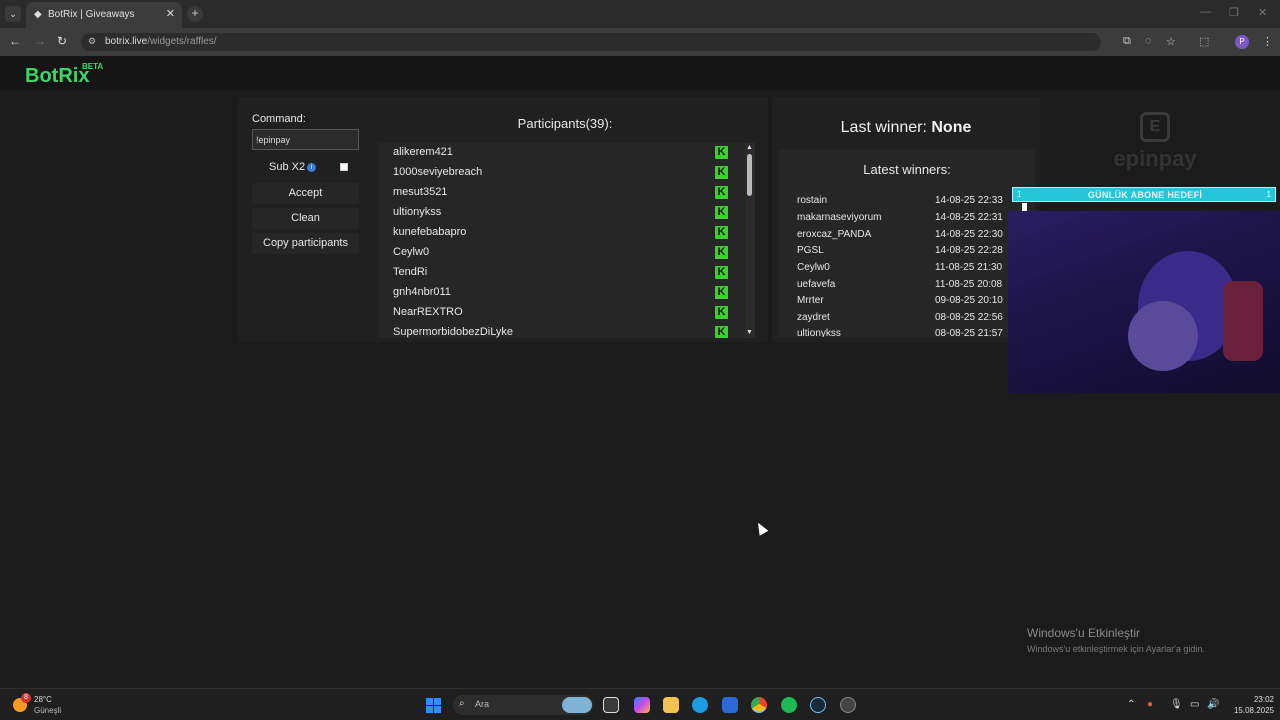  Describe the element at coordinates (848, 705) in the screenshot. I see `app-icon` at that location.